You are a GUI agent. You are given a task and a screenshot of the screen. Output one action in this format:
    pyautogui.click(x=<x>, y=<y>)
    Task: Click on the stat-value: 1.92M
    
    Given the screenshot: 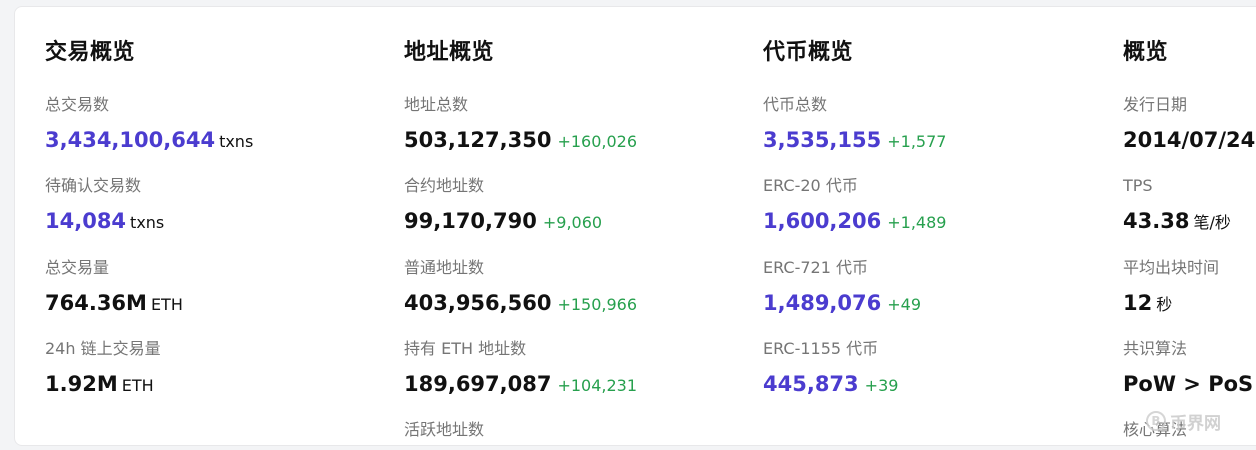 What is the action you would take?
    pyautogui.click(x=81, y=384)
    